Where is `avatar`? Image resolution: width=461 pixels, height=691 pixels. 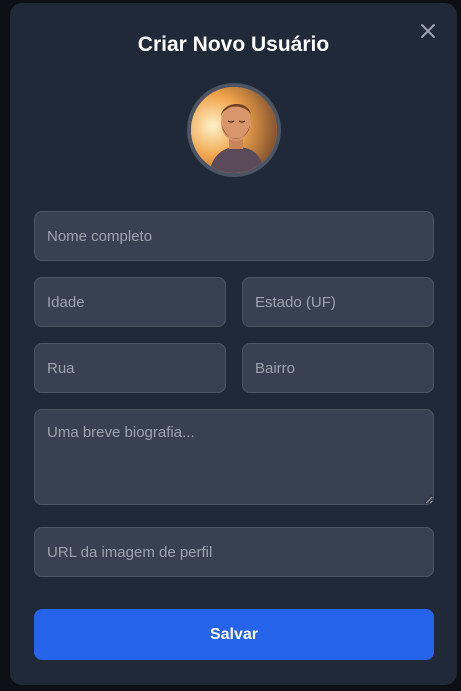 avatar is located at coordinates (234, 130).